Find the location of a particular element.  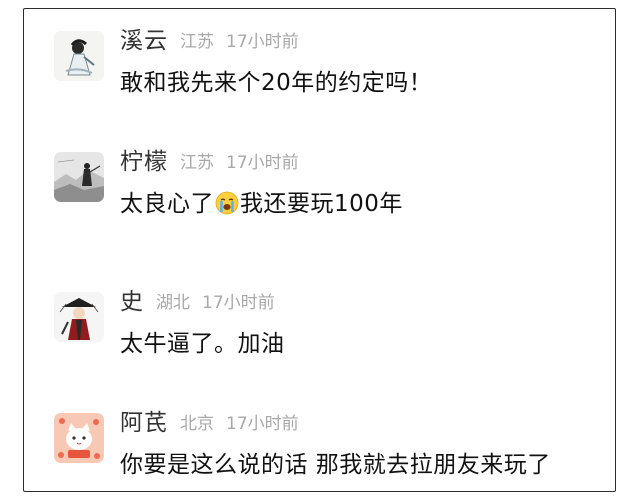

comment-meta: 湖北 17小时前 is located at coordinates (215, 303).